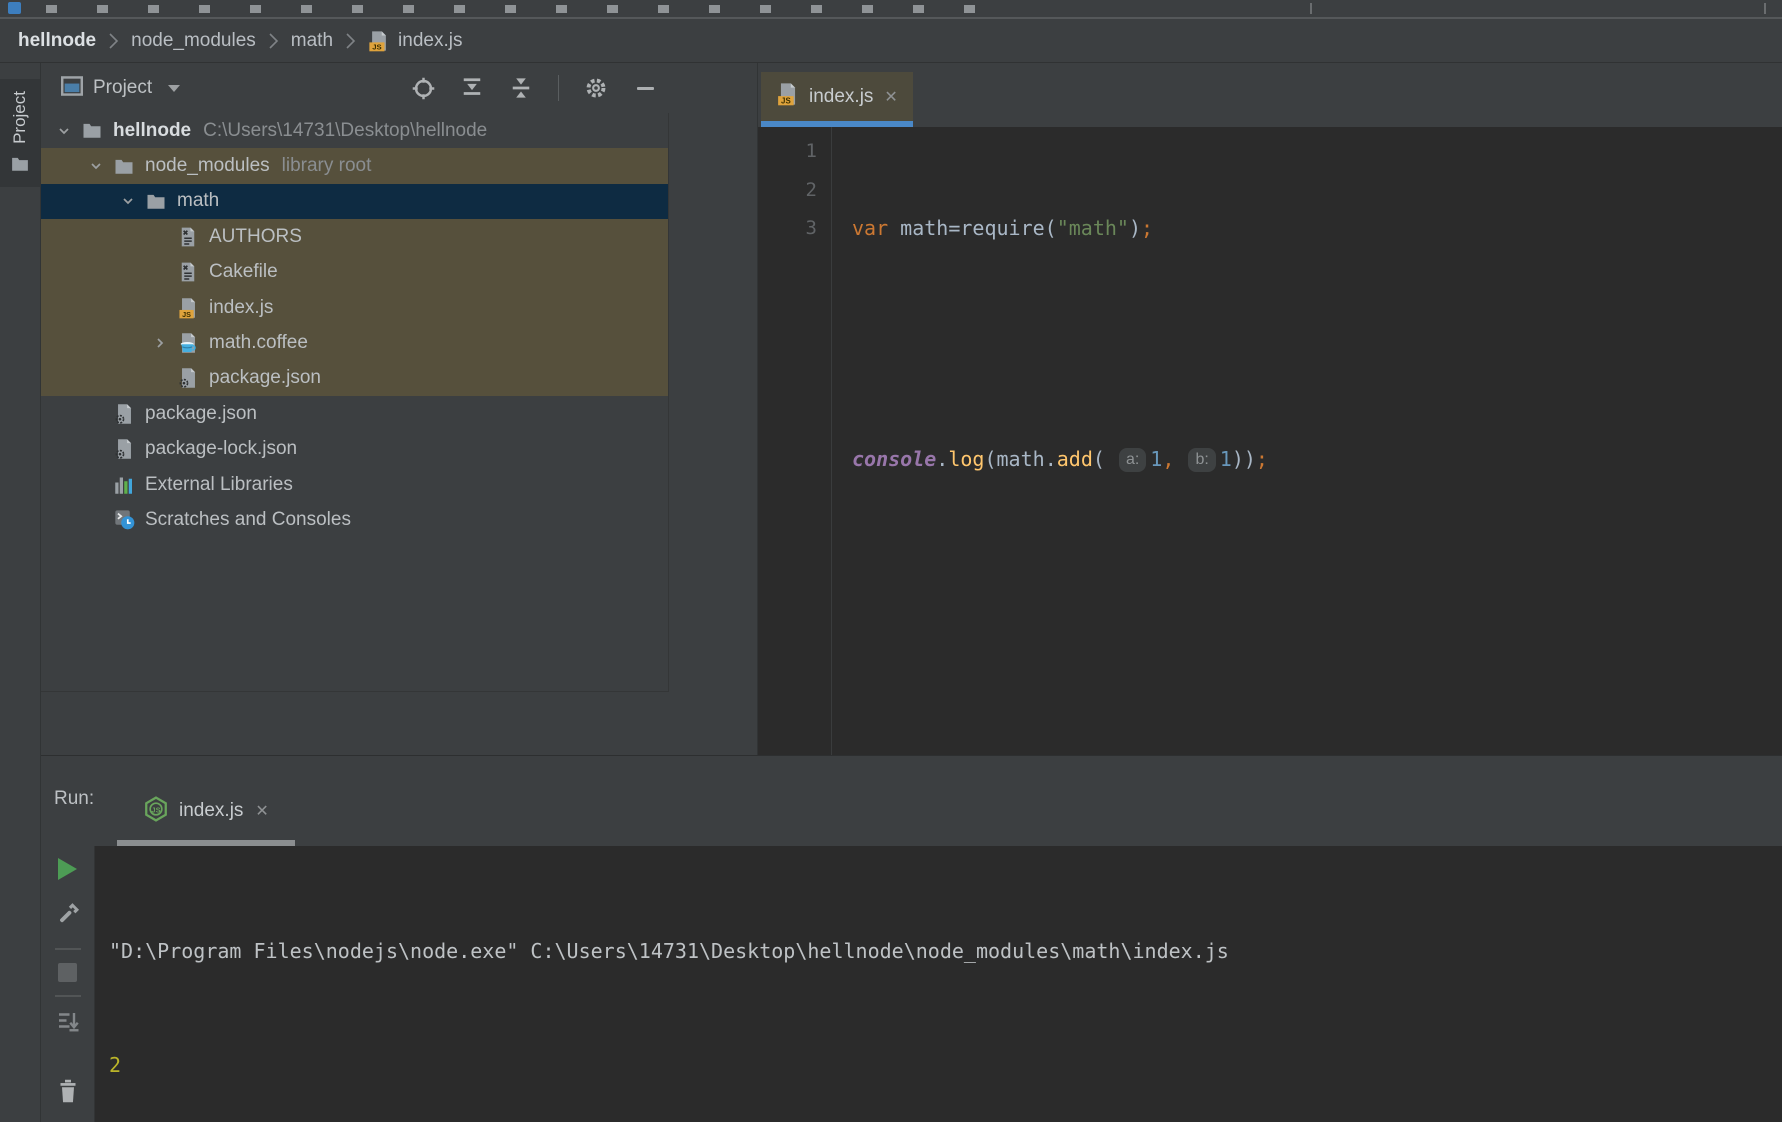 This screenshot has height=1122, width=1782. Describe the element at coordinates (72, 88) in the screenshot. I see `project-view-icon` at that location.